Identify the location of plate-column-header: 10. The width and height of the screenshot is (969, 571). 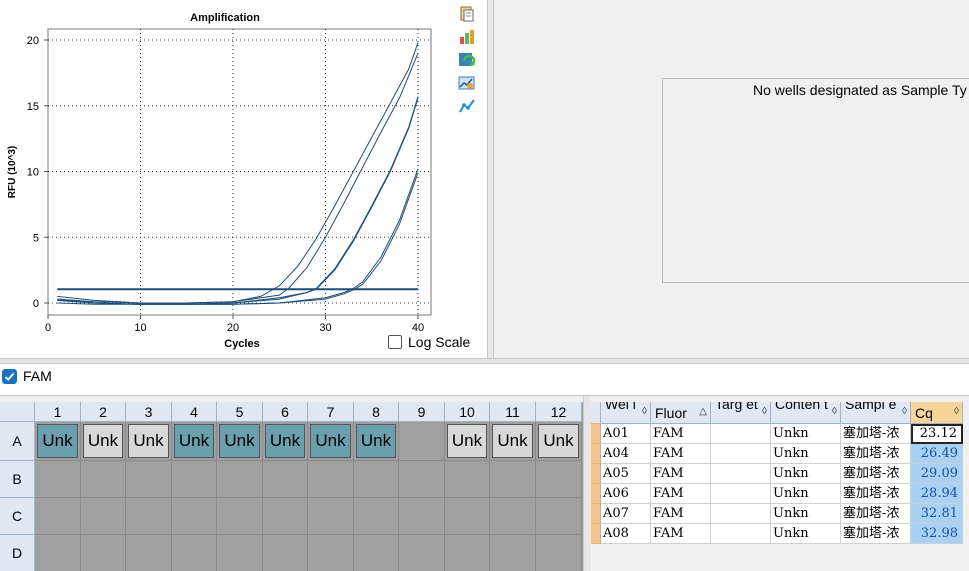
(467, 412).